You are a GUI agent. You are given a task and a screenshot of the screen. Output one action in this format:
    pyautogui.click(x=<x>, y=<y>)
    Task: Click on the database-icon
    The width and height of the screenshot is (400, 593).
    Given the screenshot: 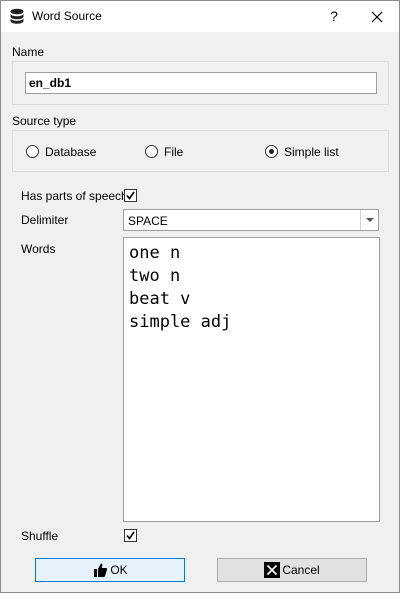 What is the action you would take?
    pyautogui.click(x=17, y=17)
    